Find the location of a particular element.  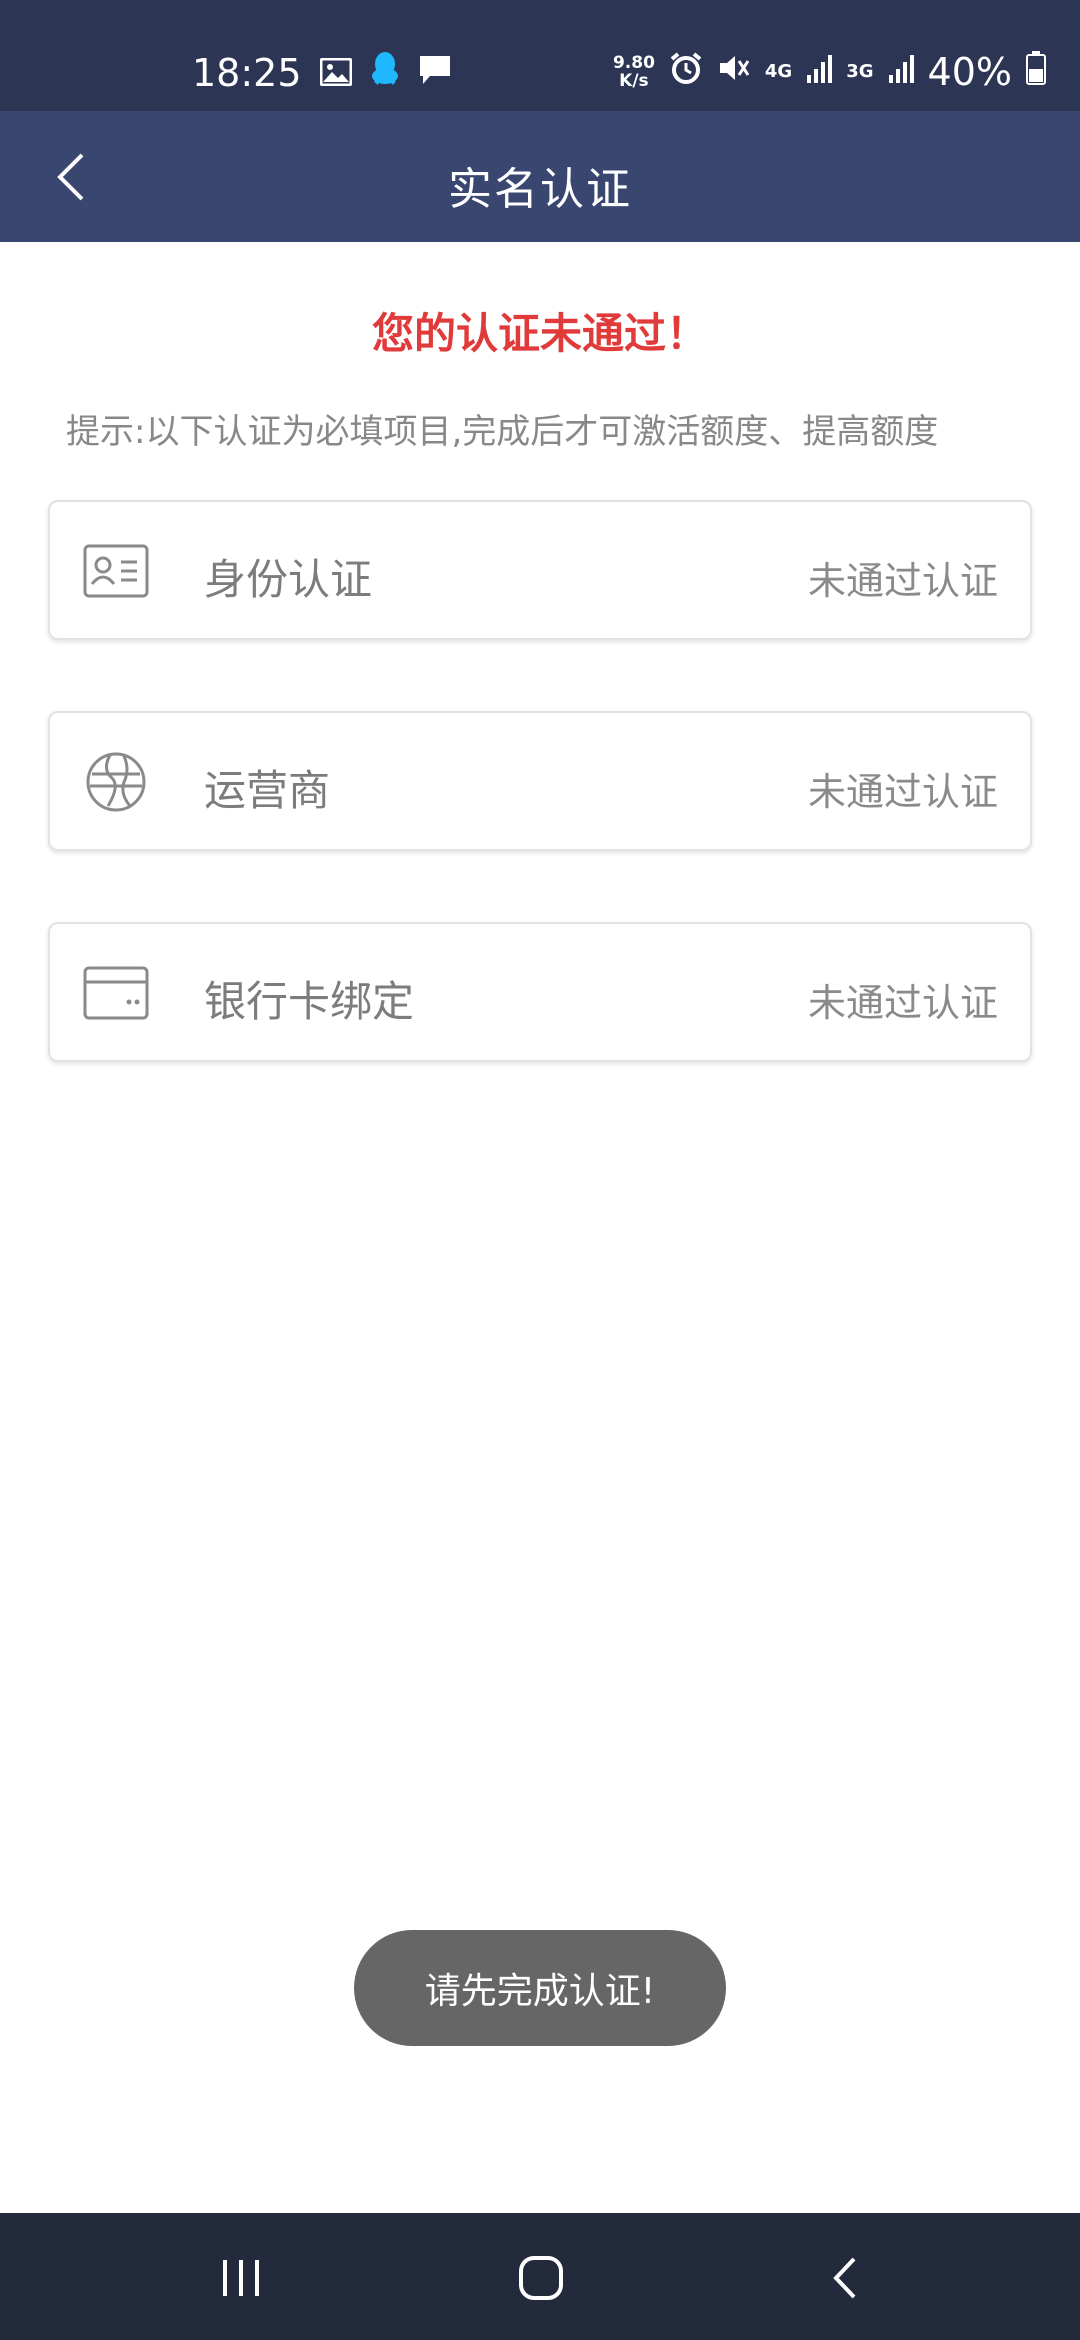

mute-icon is located at coordinates (734, 72).